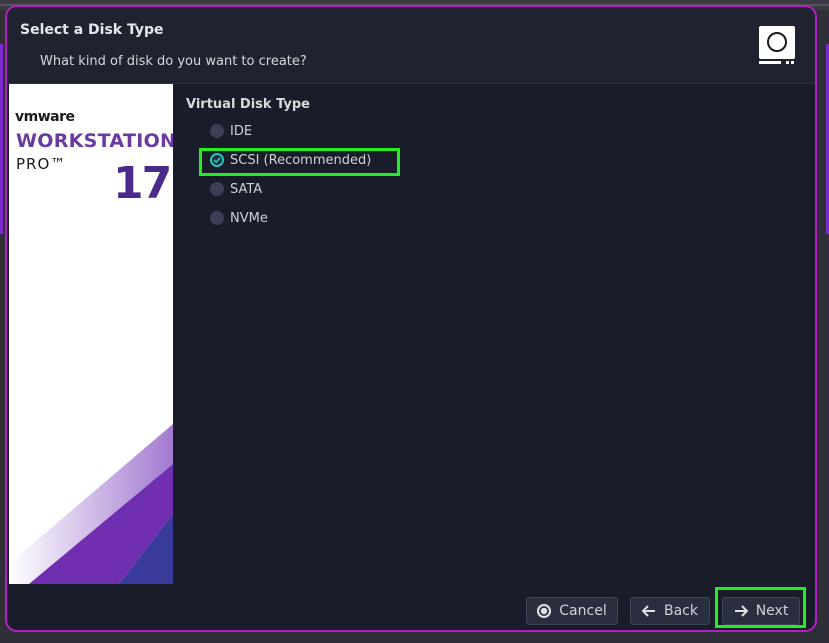  What do you see at coordinates (241, 131) in the screenshot?
I see `radio-label: IDE` at bounding box center [241, 131].